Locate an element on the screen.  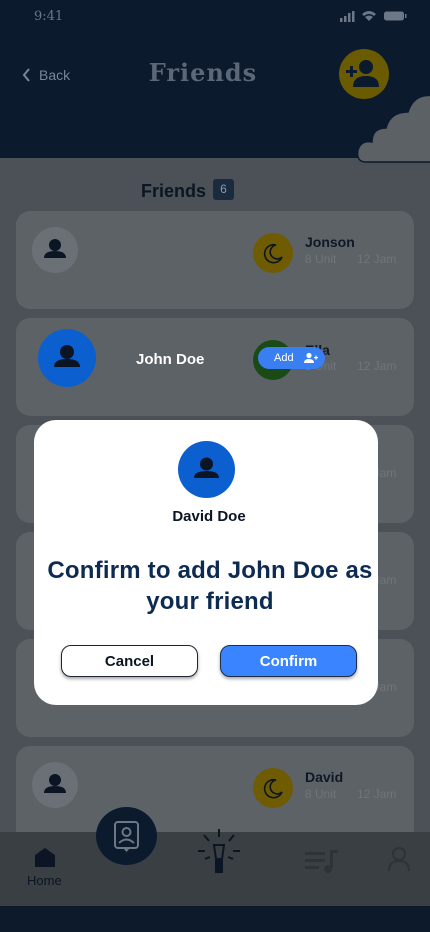
person-add-icon is located at coordinates (311, 357).